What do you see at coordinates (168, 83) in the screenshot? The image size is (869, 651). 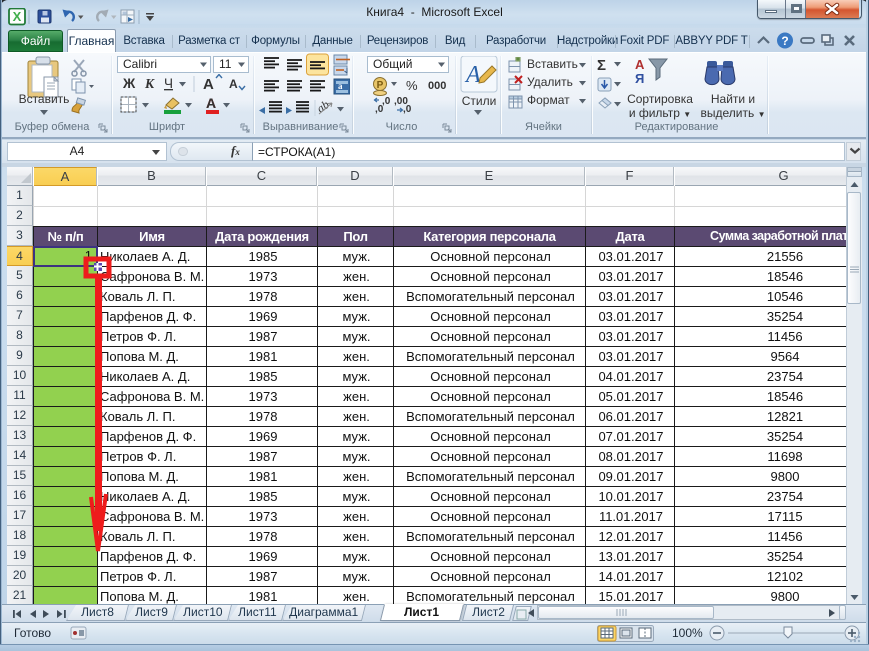 I see `svg-text: Ч` at bounding box center [168, 83].